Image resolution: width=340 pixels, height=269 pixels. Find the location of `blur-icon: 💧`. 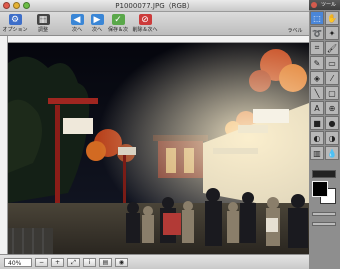

blur-icon: 💧 is located at coordinates (332, 153).